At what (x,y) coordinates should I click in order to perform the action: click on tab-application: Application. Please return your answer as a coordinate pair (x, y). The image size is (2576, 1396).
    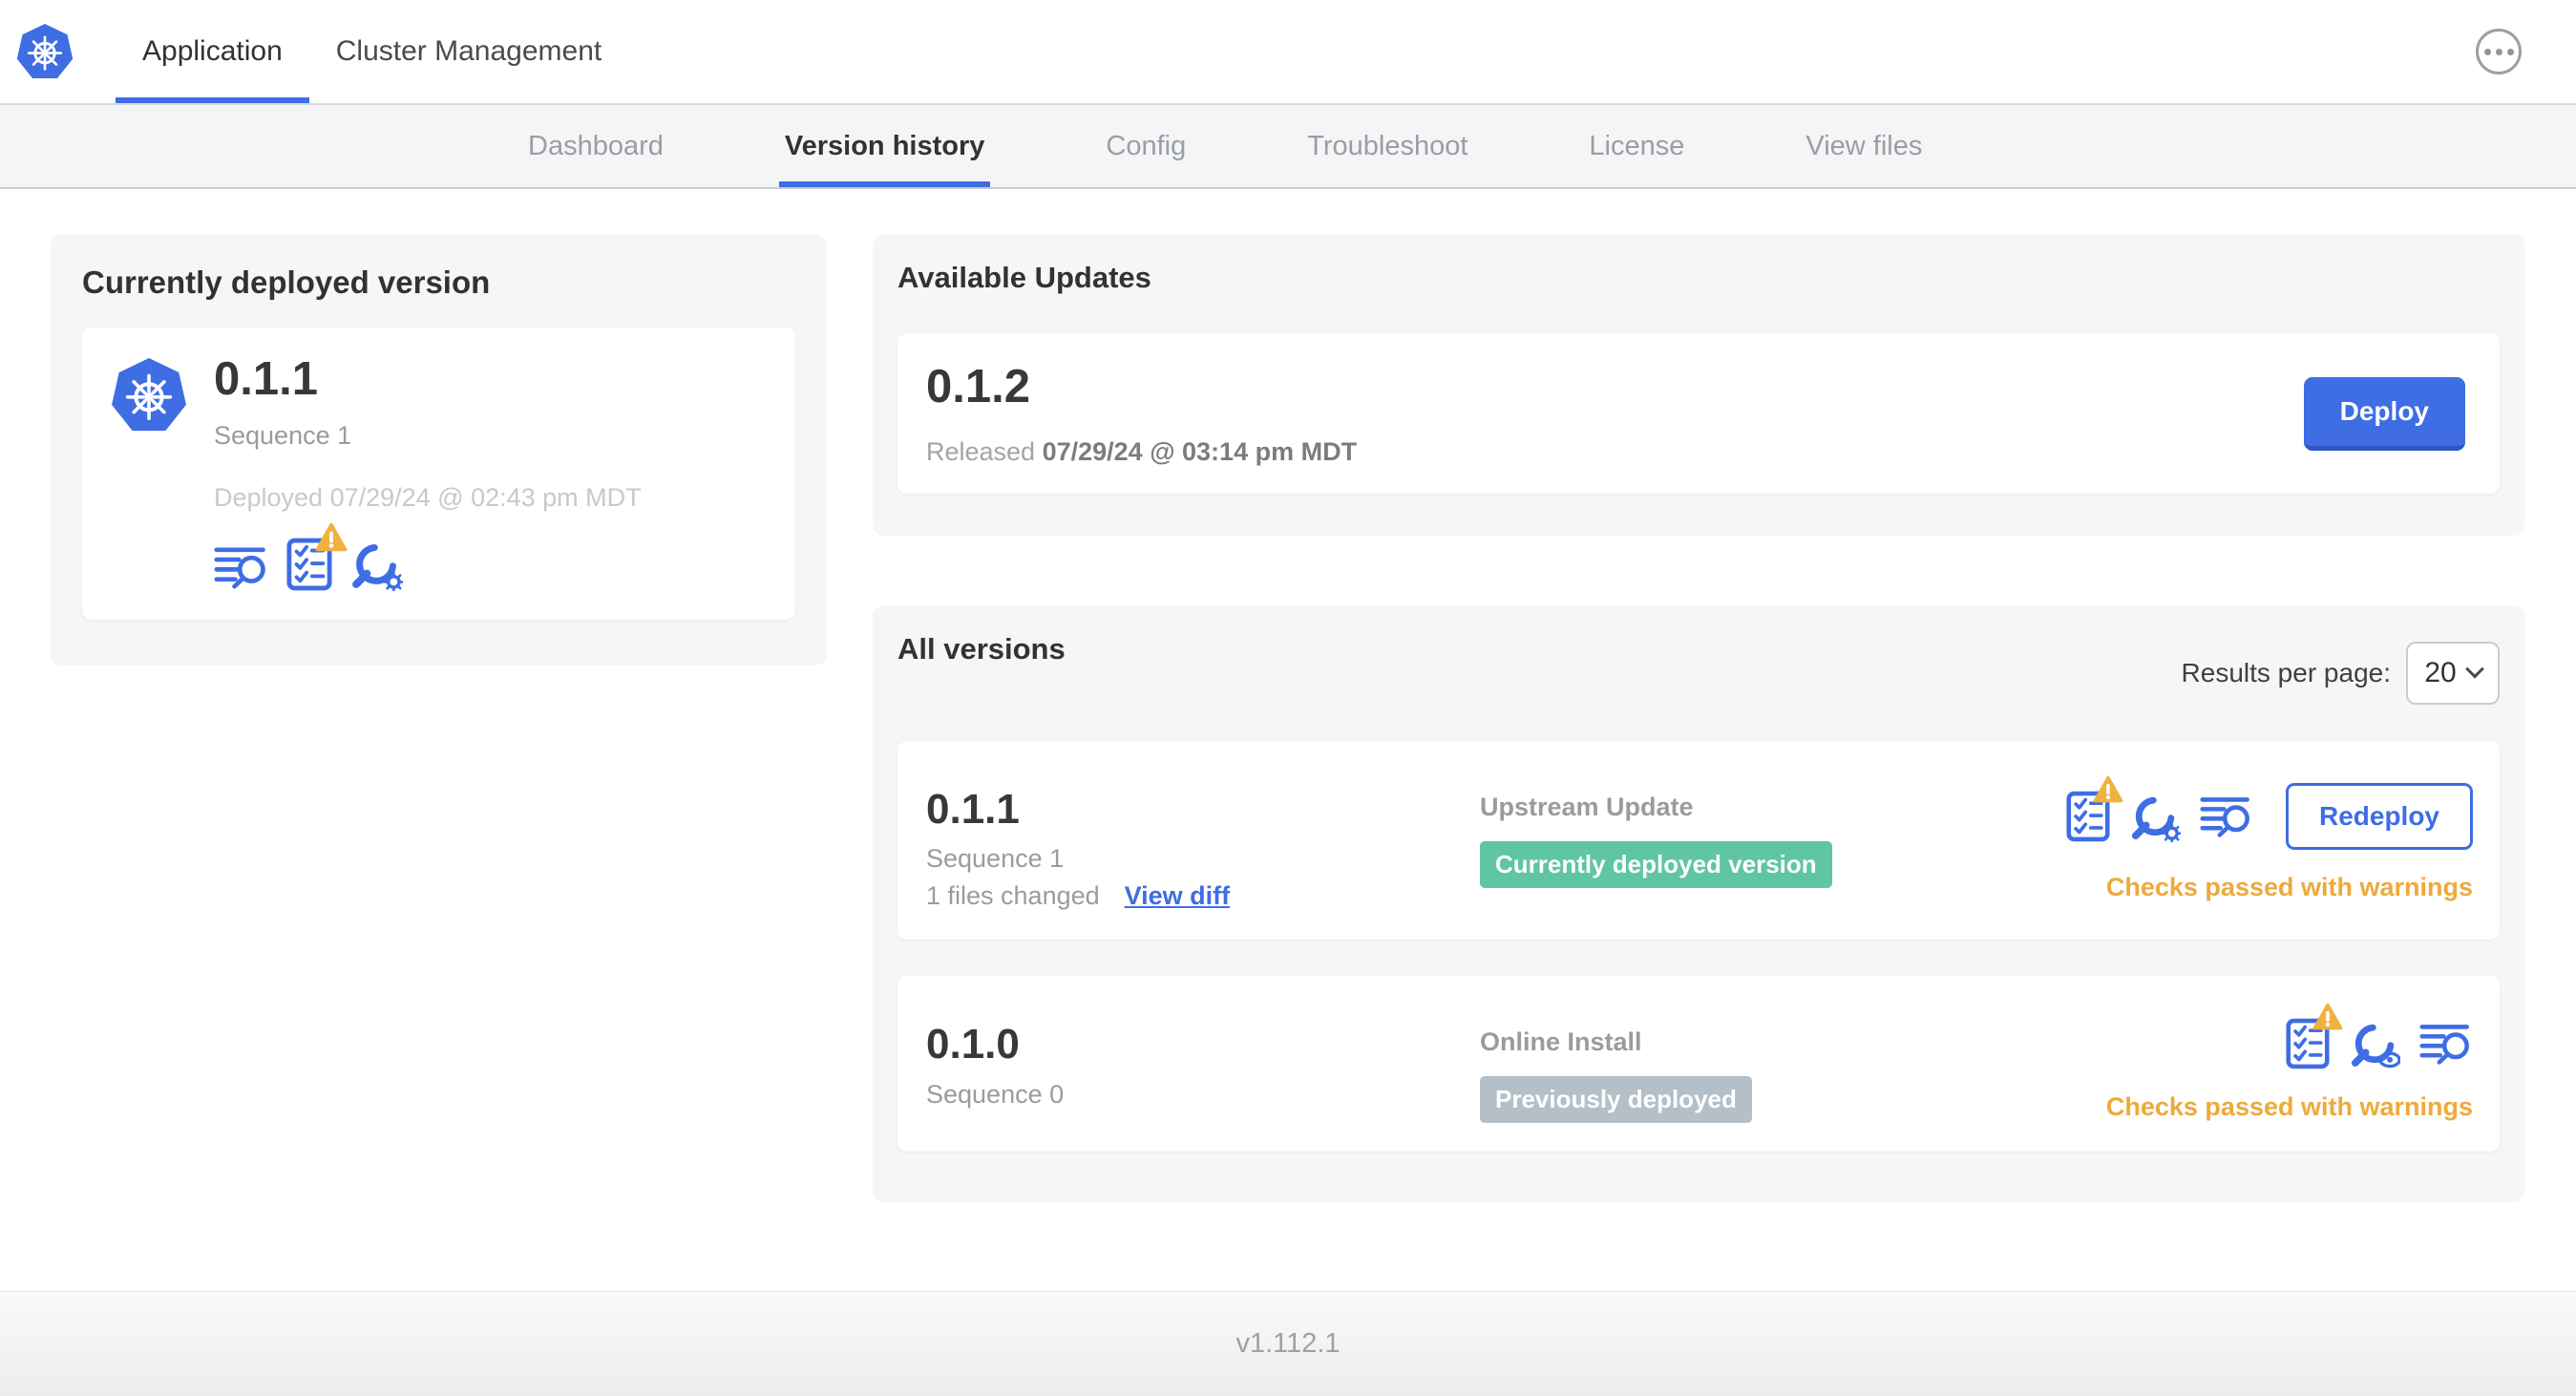
    Looking at the image, I should click on (212, 51).